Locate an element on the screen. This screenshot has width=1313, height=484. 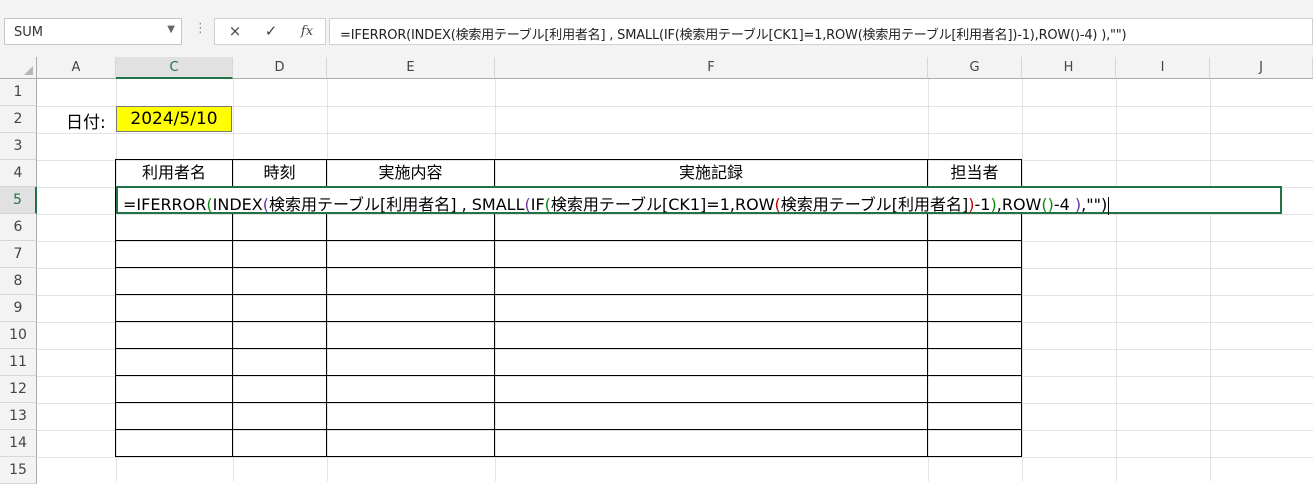
header-staff: 担当者 is located at coordinates (974, 173).